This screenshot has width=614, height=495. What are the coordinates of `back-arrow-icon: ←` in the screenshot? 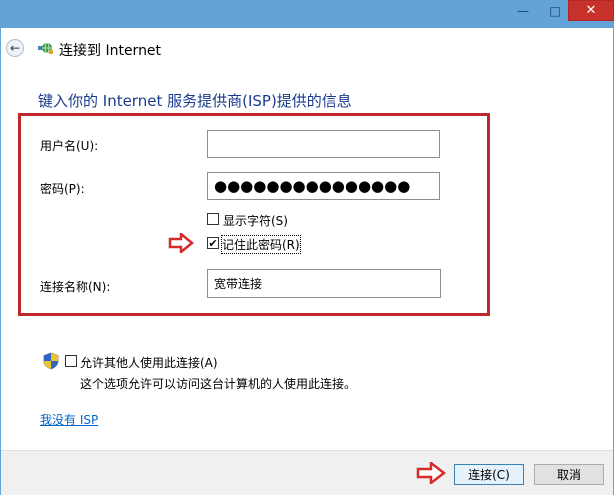 It's located at (15, 48).